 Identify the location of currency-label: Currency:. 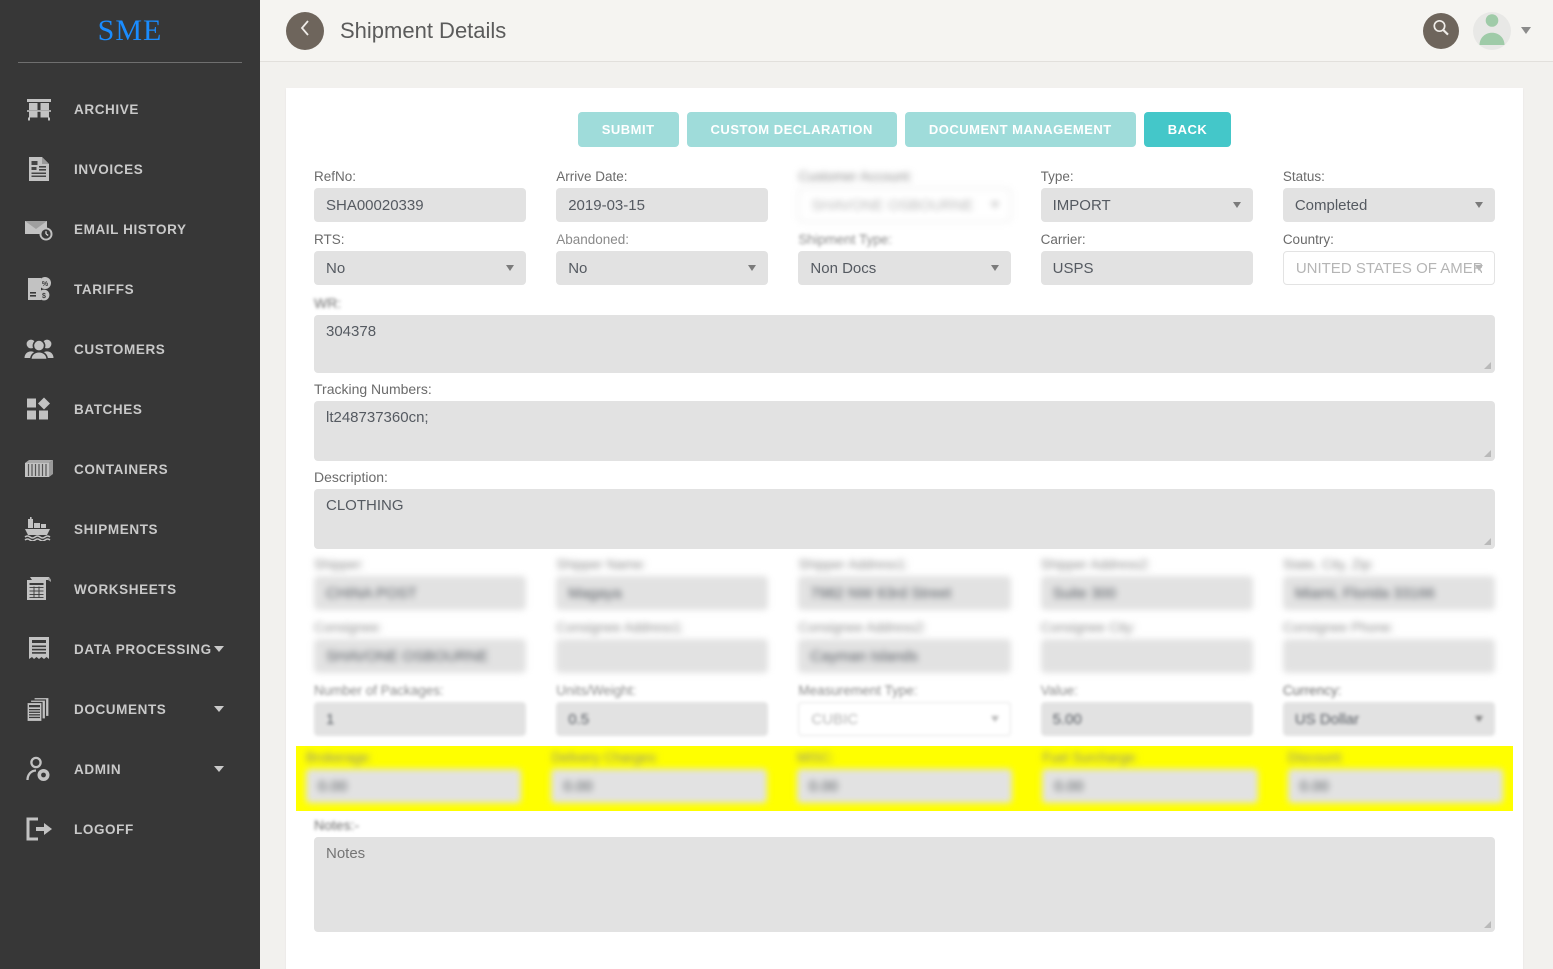
(1312, 690).